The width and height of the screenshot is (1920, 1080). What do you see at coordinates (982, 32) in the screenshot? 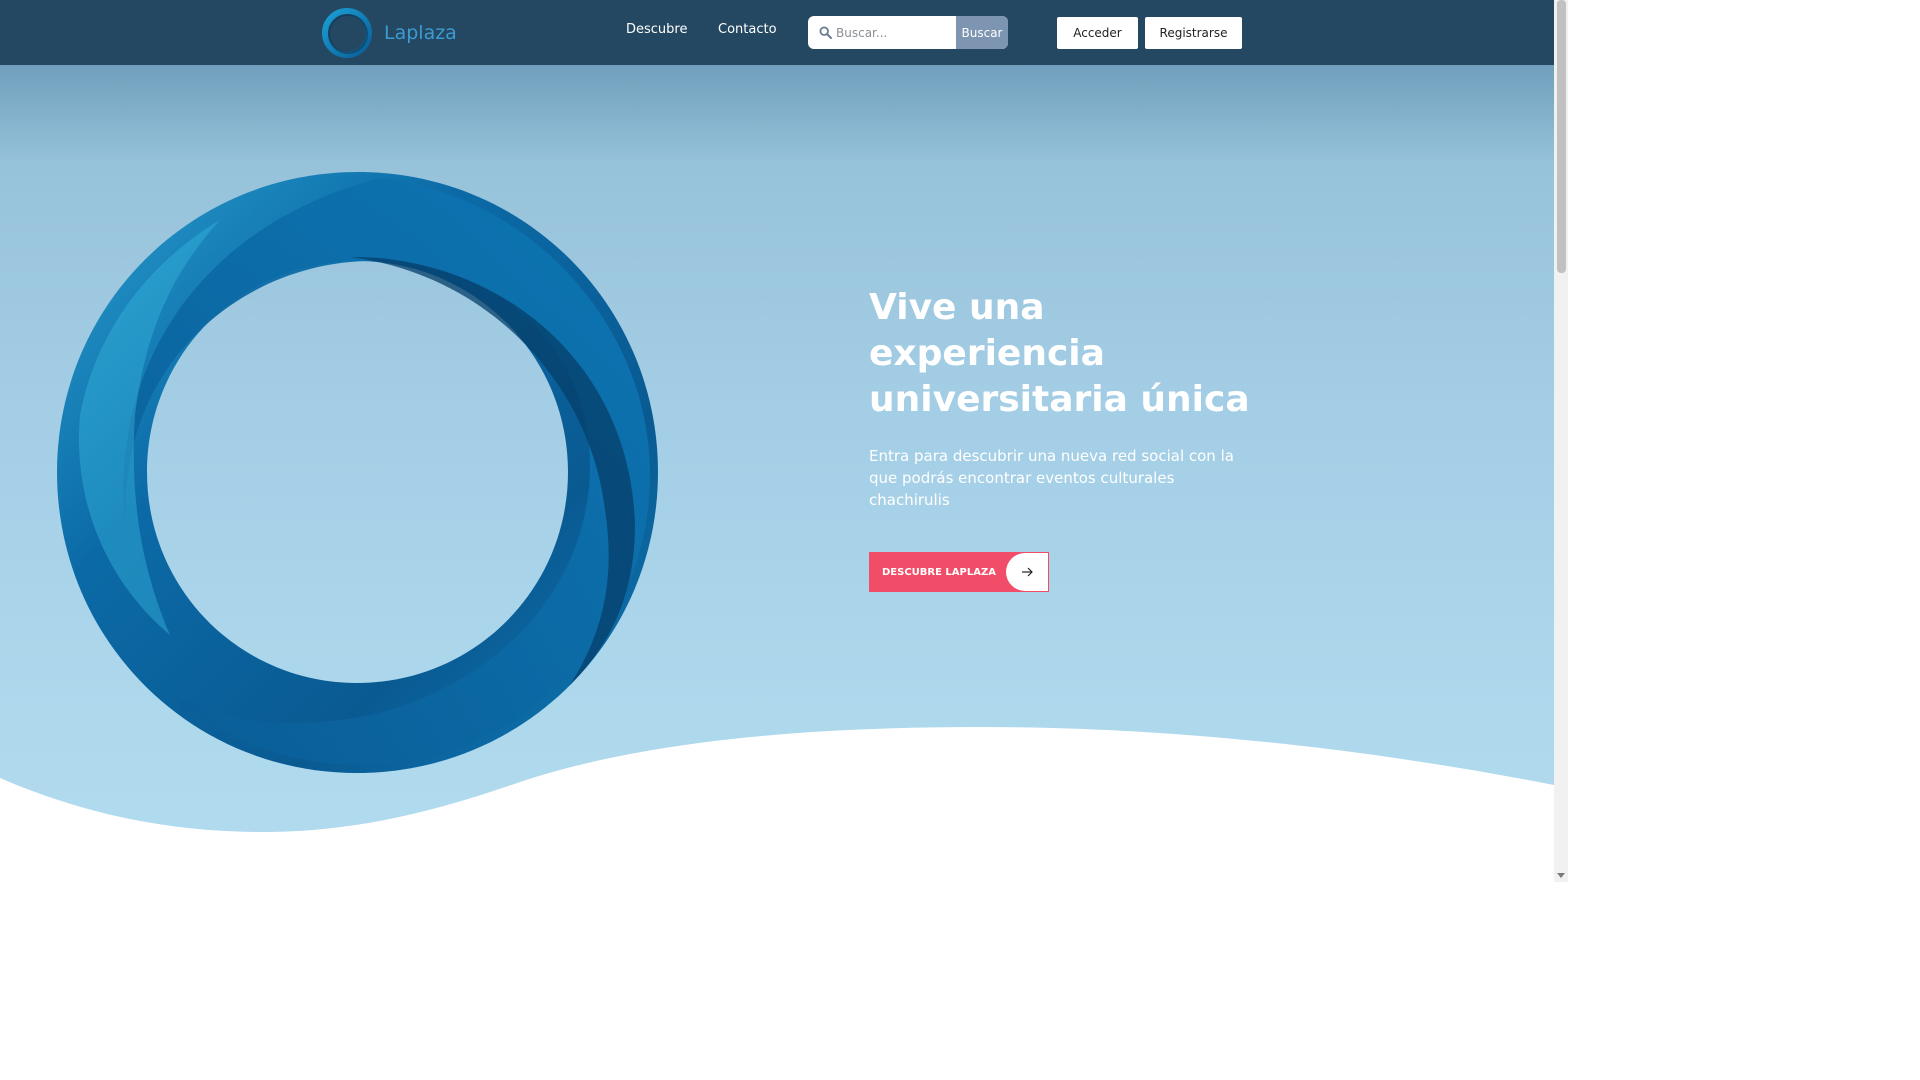
I see `search-button: Buscar` at bounding box center [982, 32].